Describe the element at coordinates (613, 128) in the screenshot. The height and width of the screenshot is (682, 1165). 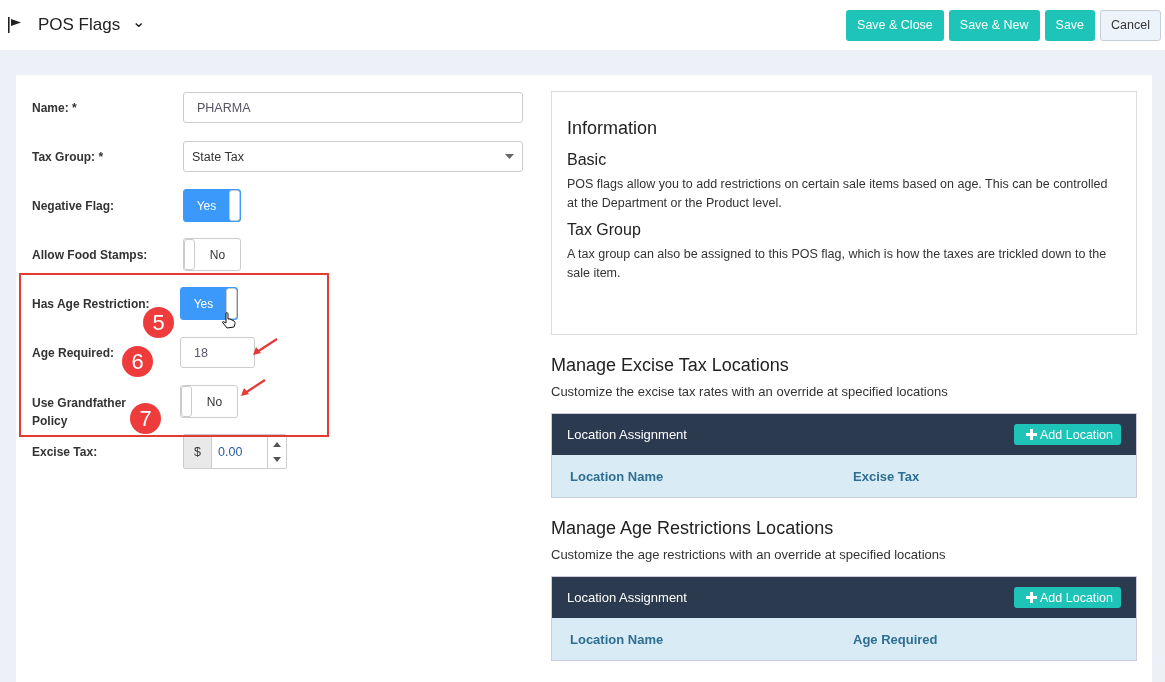
I see `panel-heading: Information` at that location.